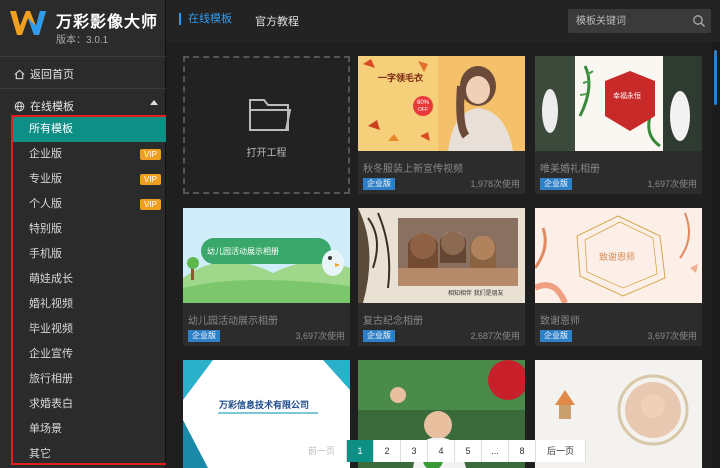 The image size is (720, 468). I want to click on template-title: 致谢恩师, so click(560, 321).